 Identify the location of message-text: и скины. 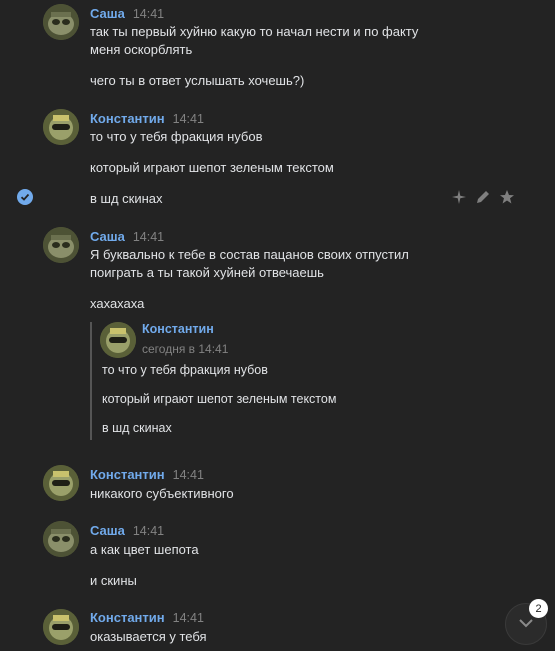
(113, 580).